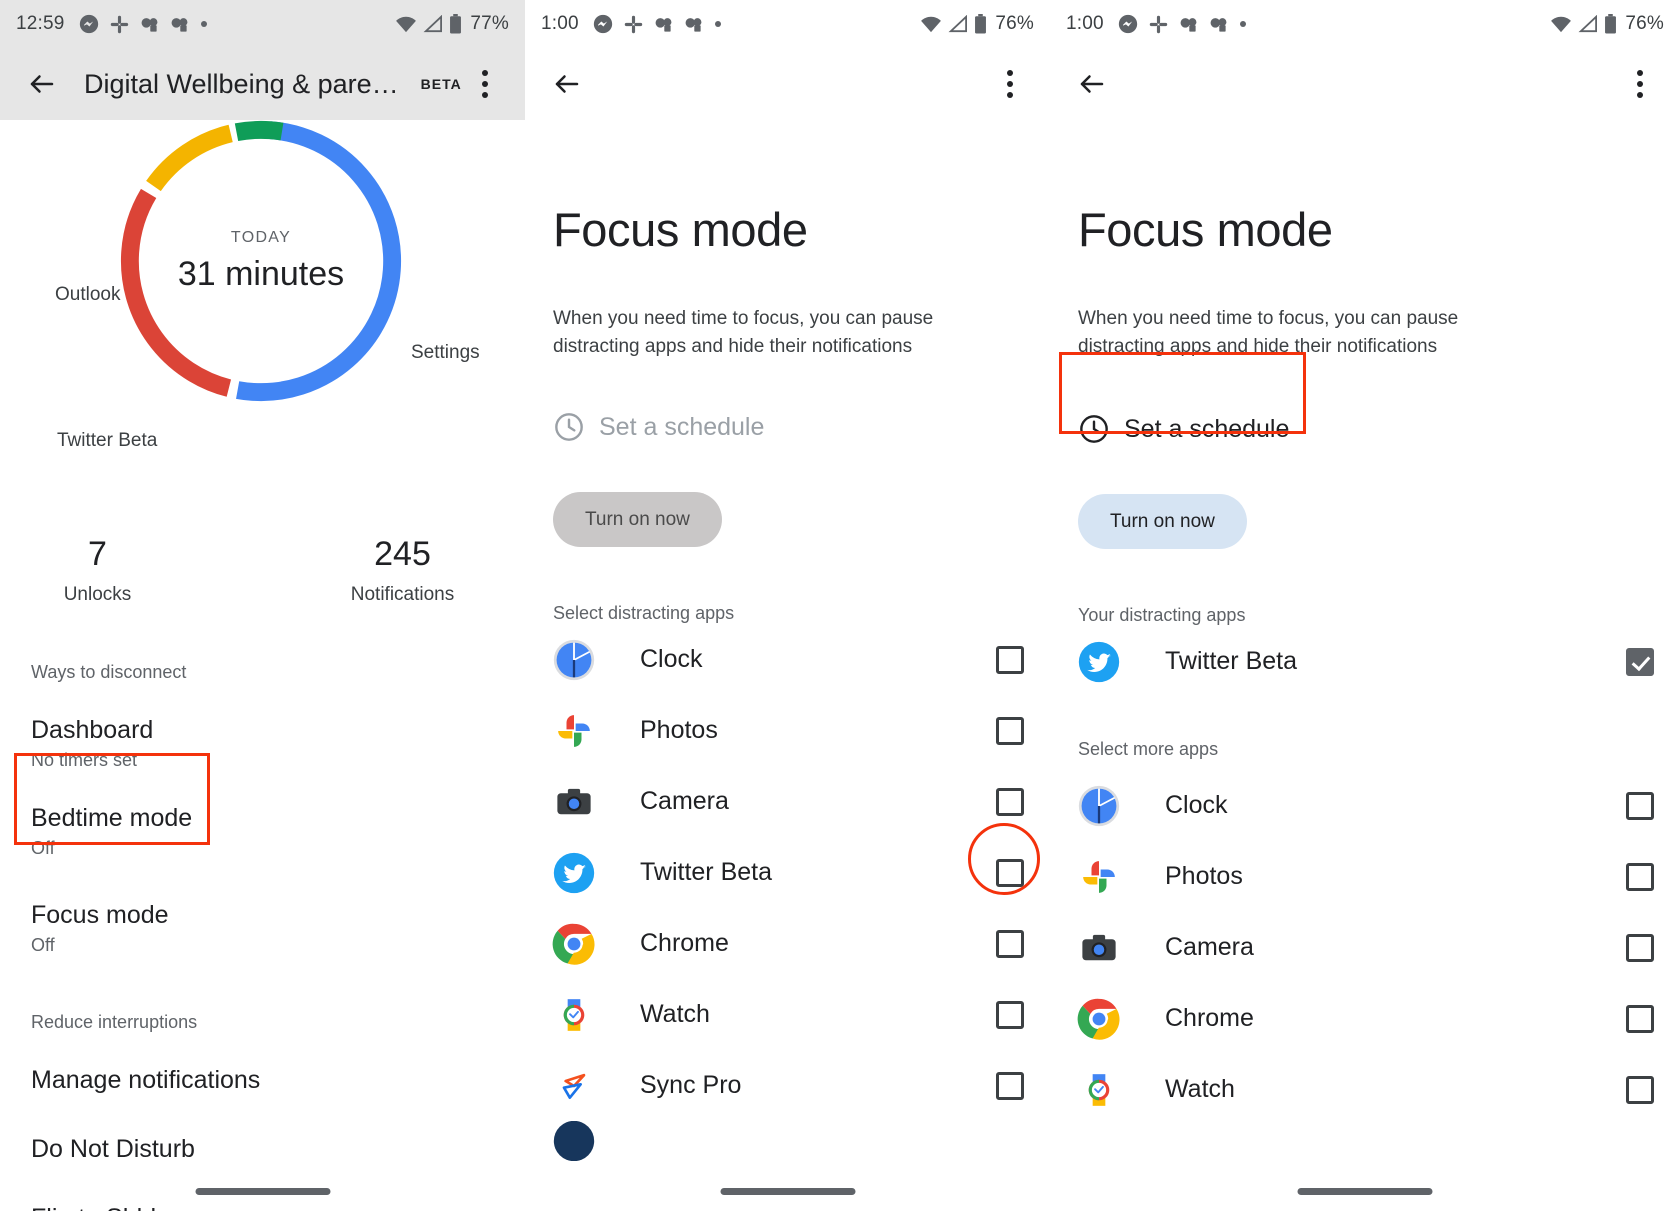  I want to click on sidebar-item-manage-notifications: Manage notifications, so click(262, 1080).